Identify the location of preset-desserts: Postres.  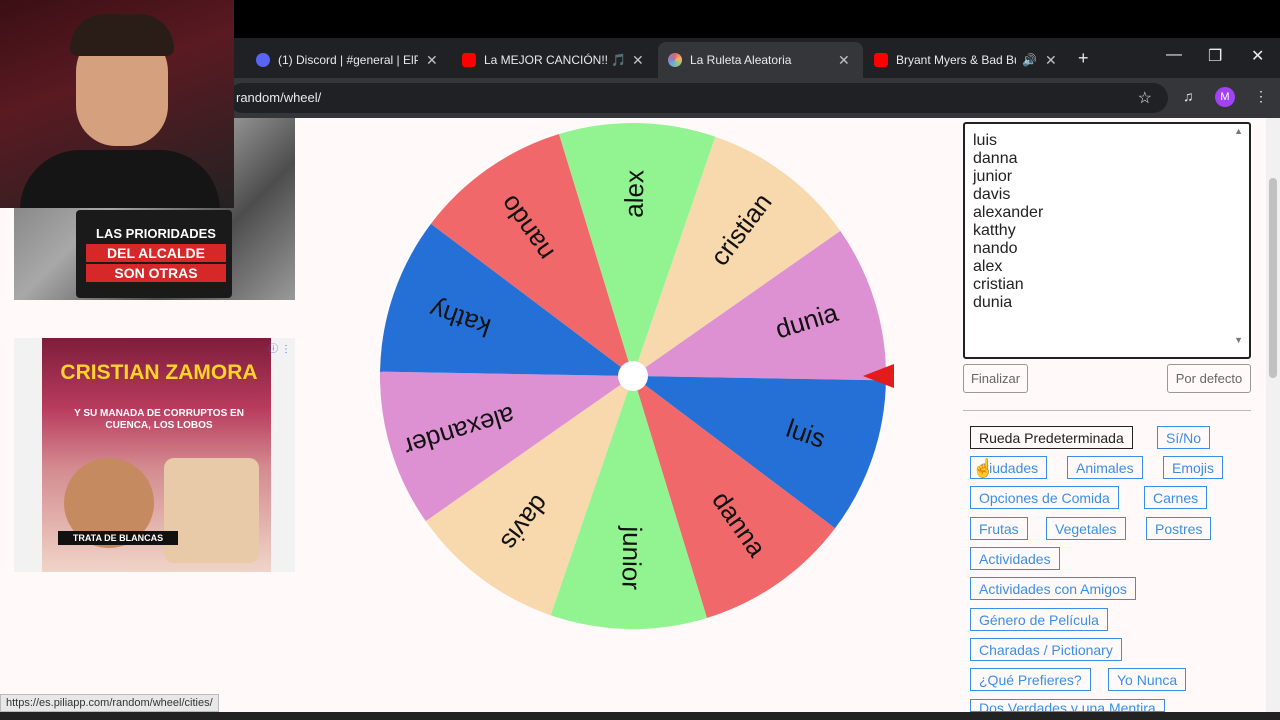
(1179, 528).